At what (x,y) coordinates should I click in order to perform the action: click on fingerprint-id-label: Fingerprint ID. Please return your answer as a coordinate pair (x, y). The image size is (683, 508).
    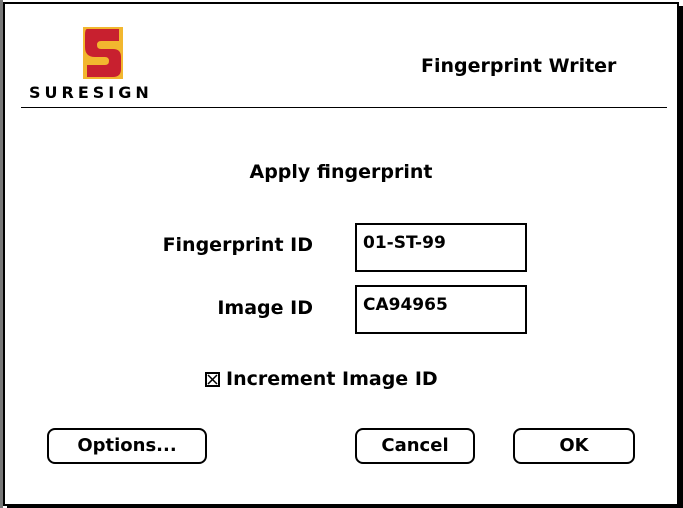
    Looking at the image, I should click on (237, 245).